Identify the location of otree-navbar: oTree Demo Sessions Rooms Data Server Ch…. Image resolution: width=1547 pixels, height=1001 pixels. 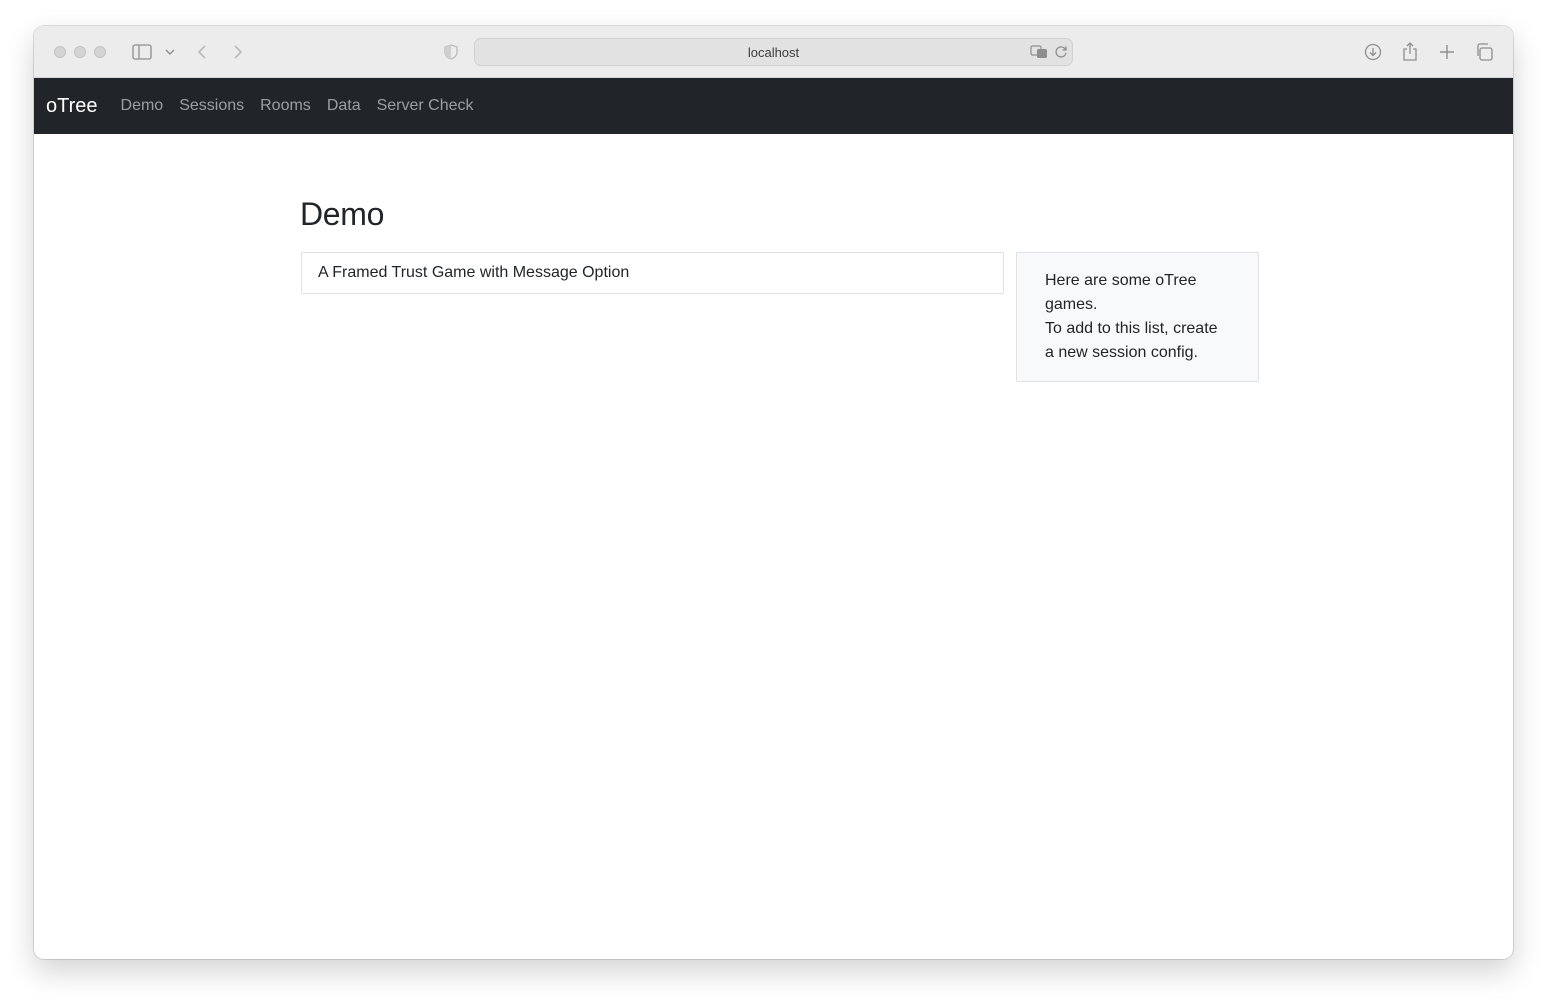
(773, 106).